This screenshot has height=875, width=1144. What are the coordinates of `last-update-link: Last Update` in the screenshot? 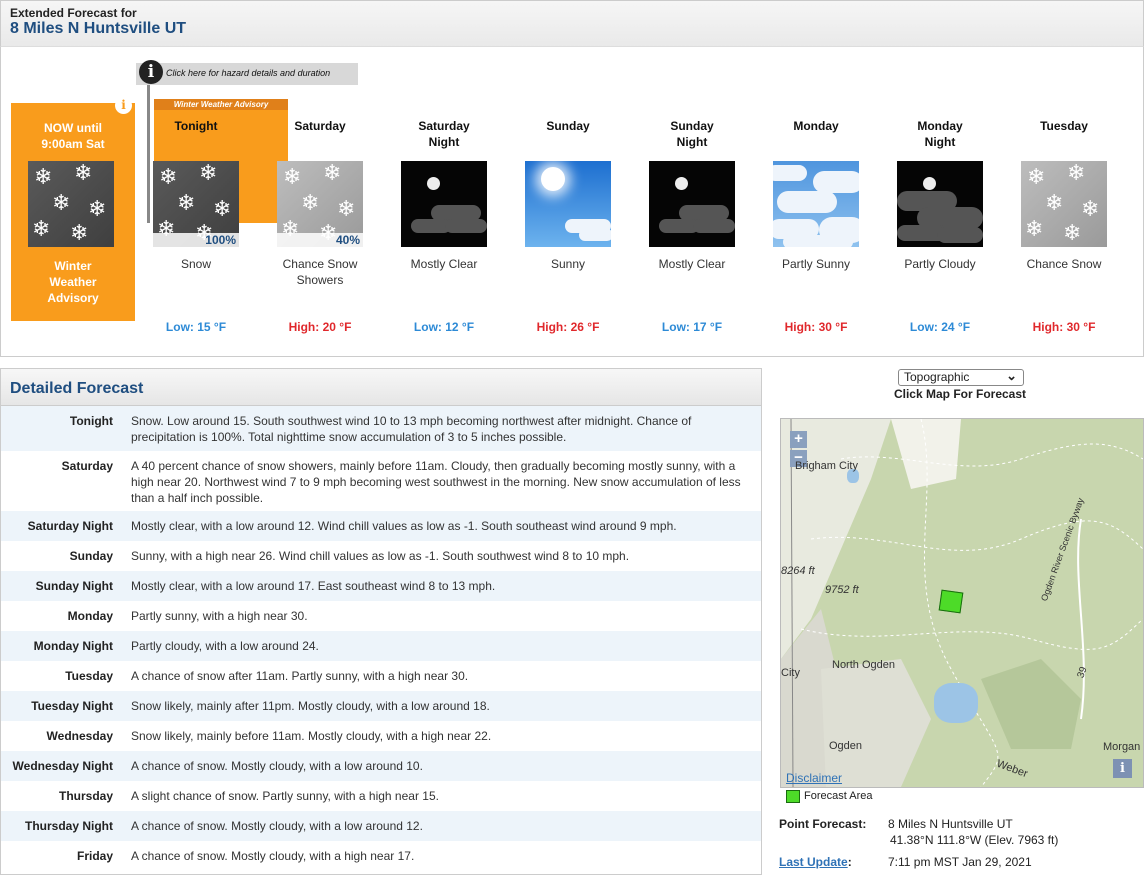 It's located at (813, 862).